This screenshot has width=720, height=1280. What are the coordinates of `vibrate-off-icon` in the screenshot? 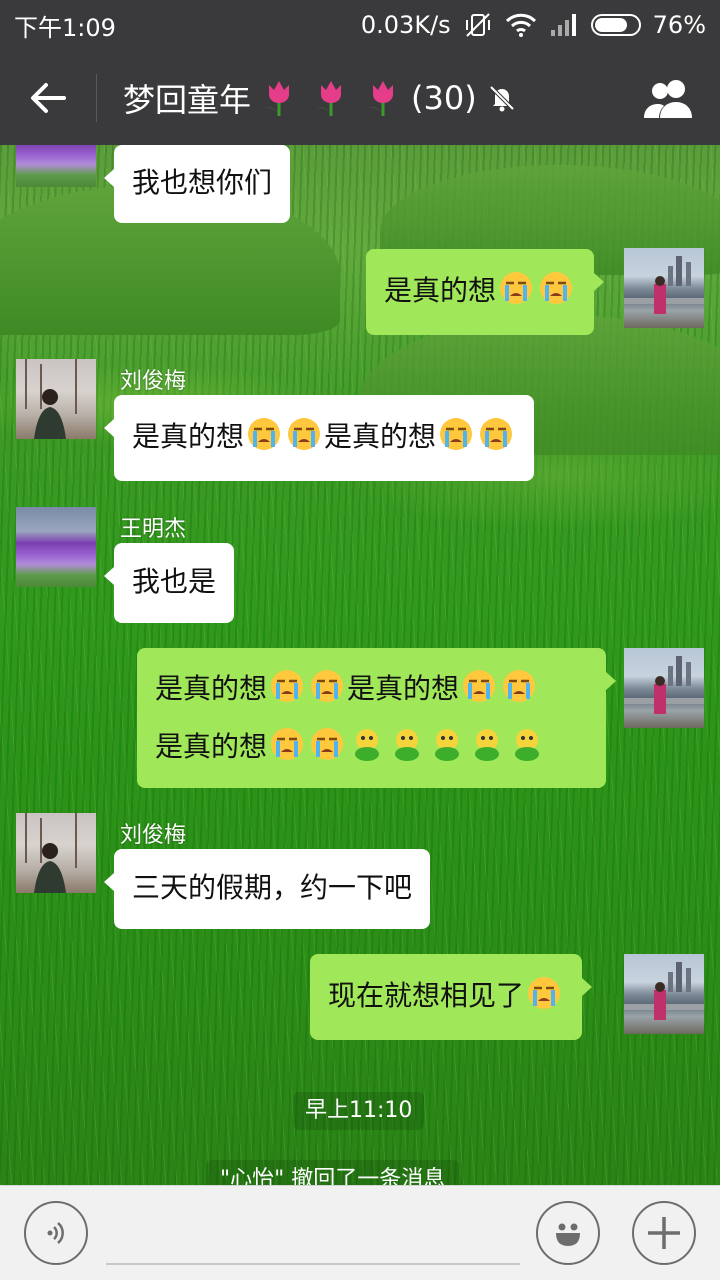 It's located at (478, 25).